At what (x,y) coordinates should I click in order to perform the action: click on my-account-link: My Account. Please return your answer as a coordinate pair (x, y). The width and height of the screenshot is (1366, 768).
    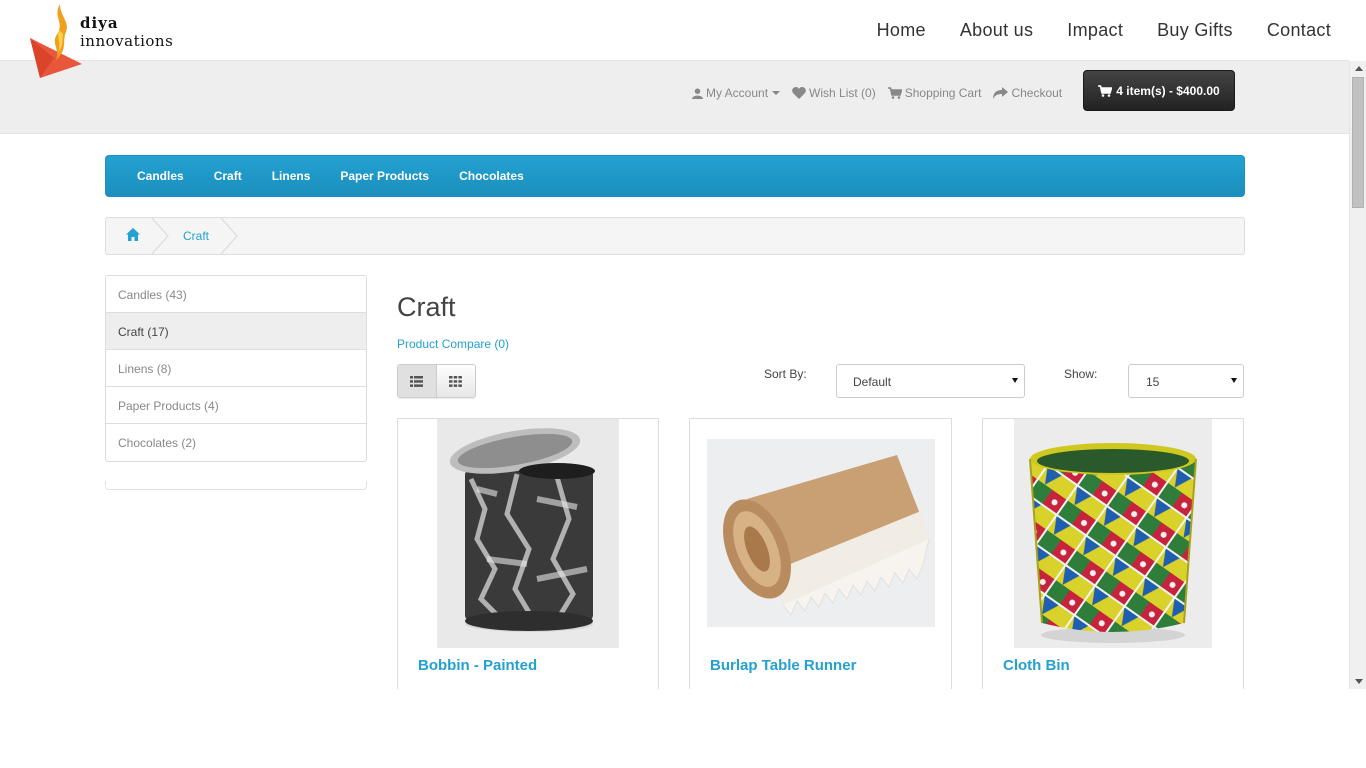
    Looking at the image, I should click on (736, 93).